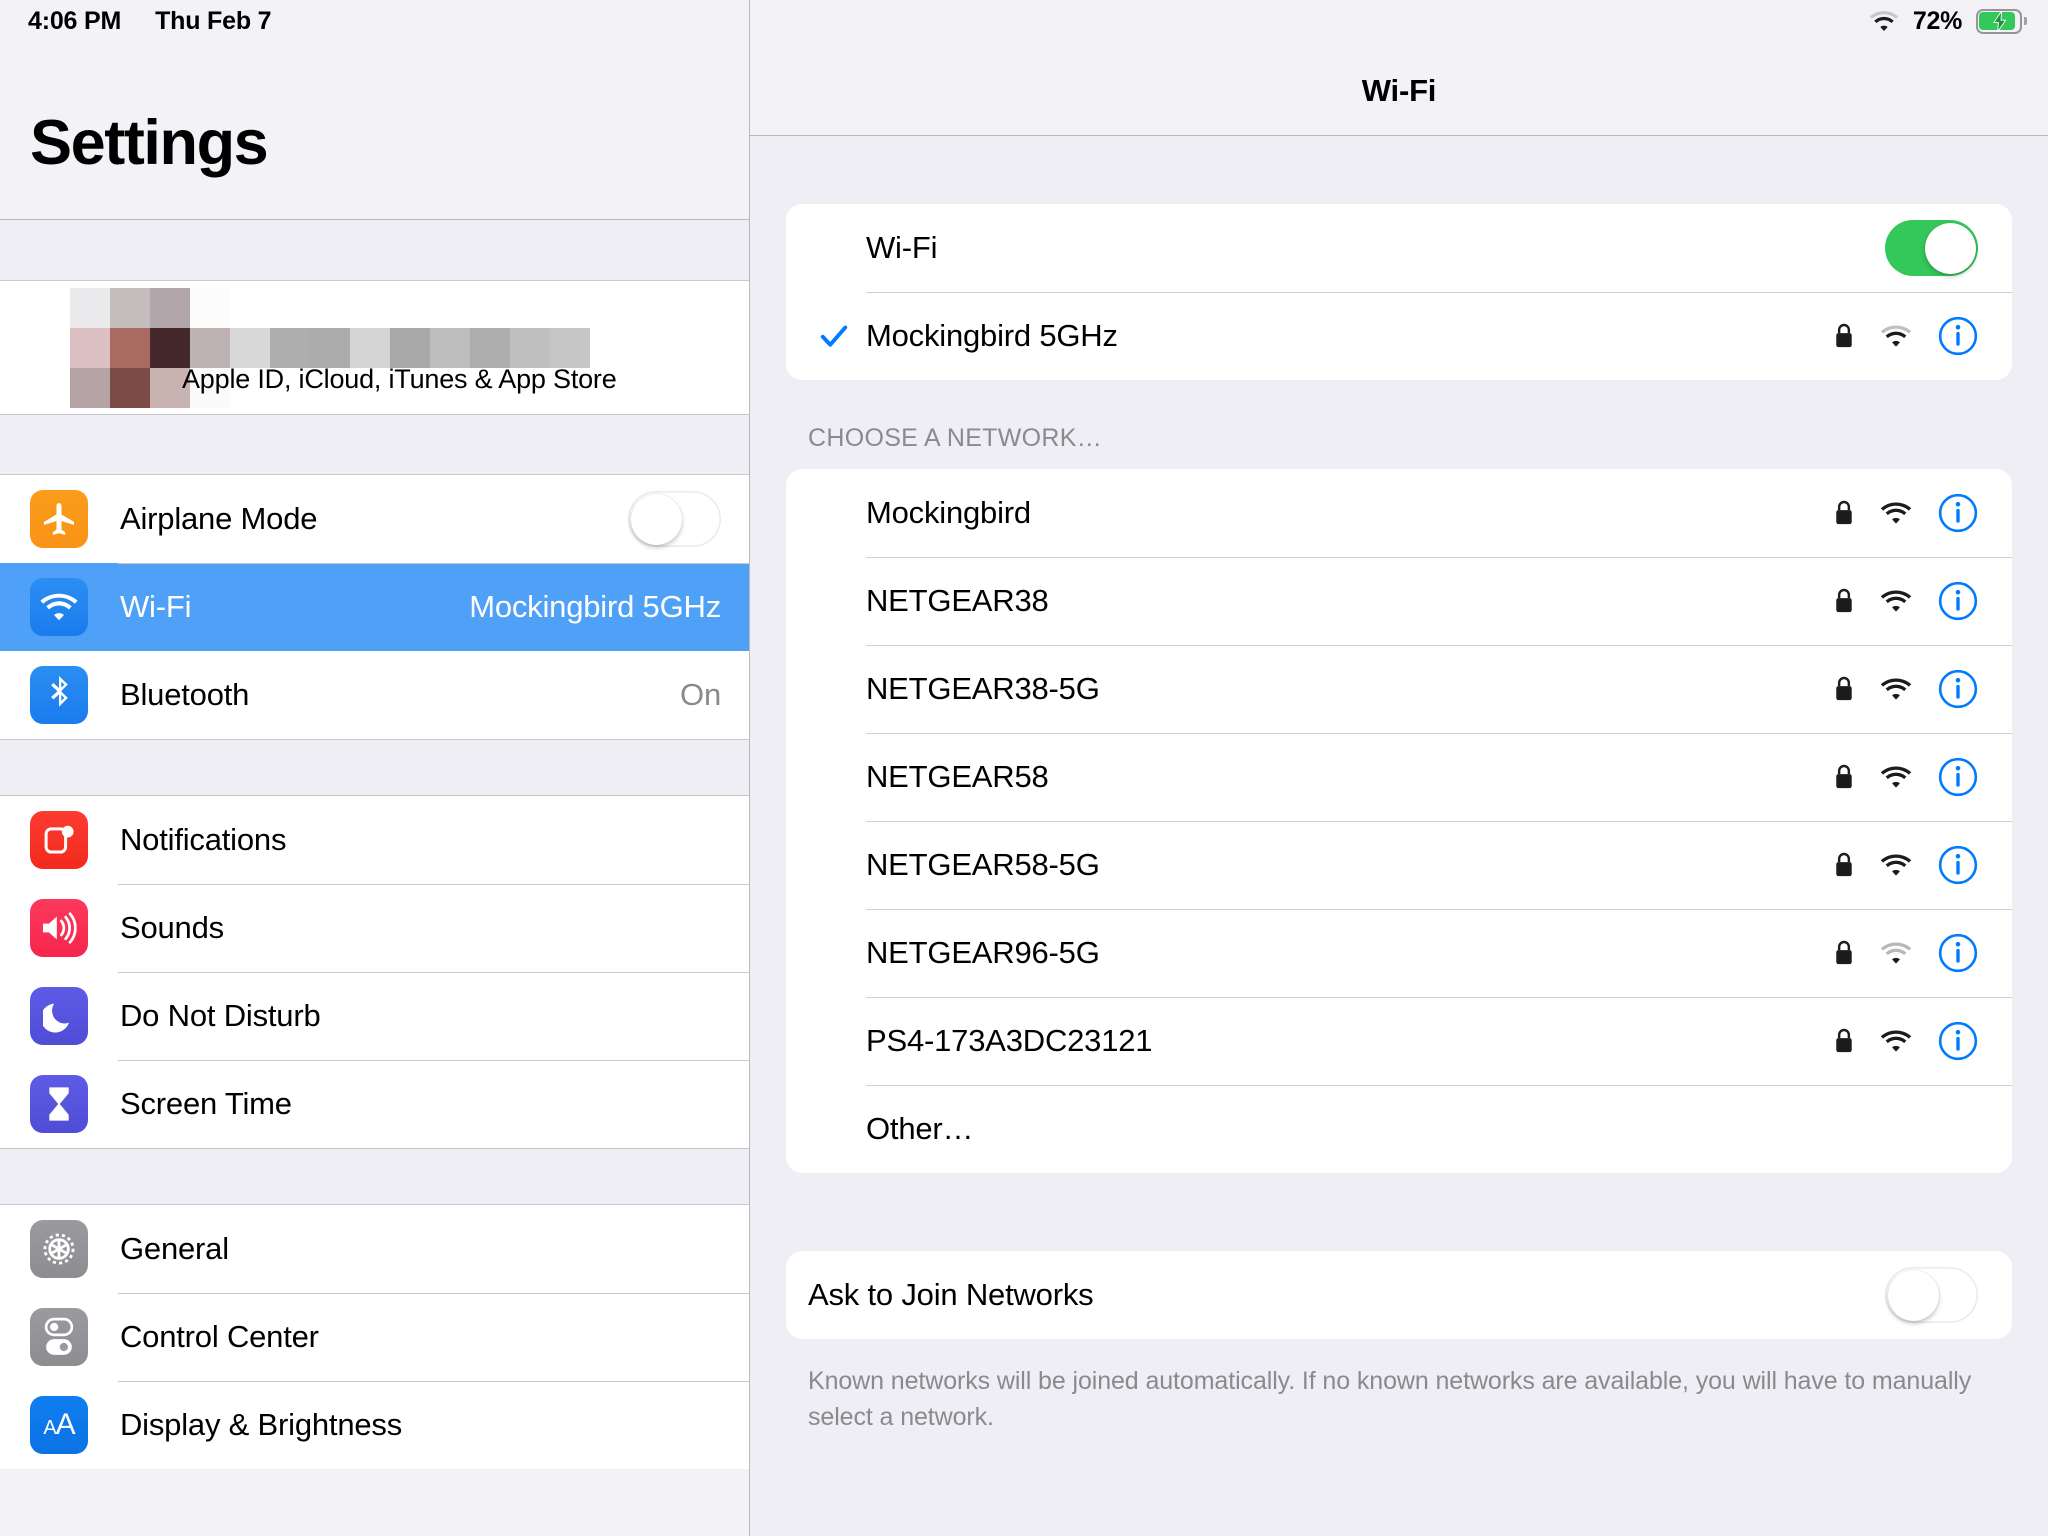 The image size is (2048, 1536). What do you see at coordinates (59, 607) in the screenshot?
I see `wifi-icon` at bounding box center [59, 607].